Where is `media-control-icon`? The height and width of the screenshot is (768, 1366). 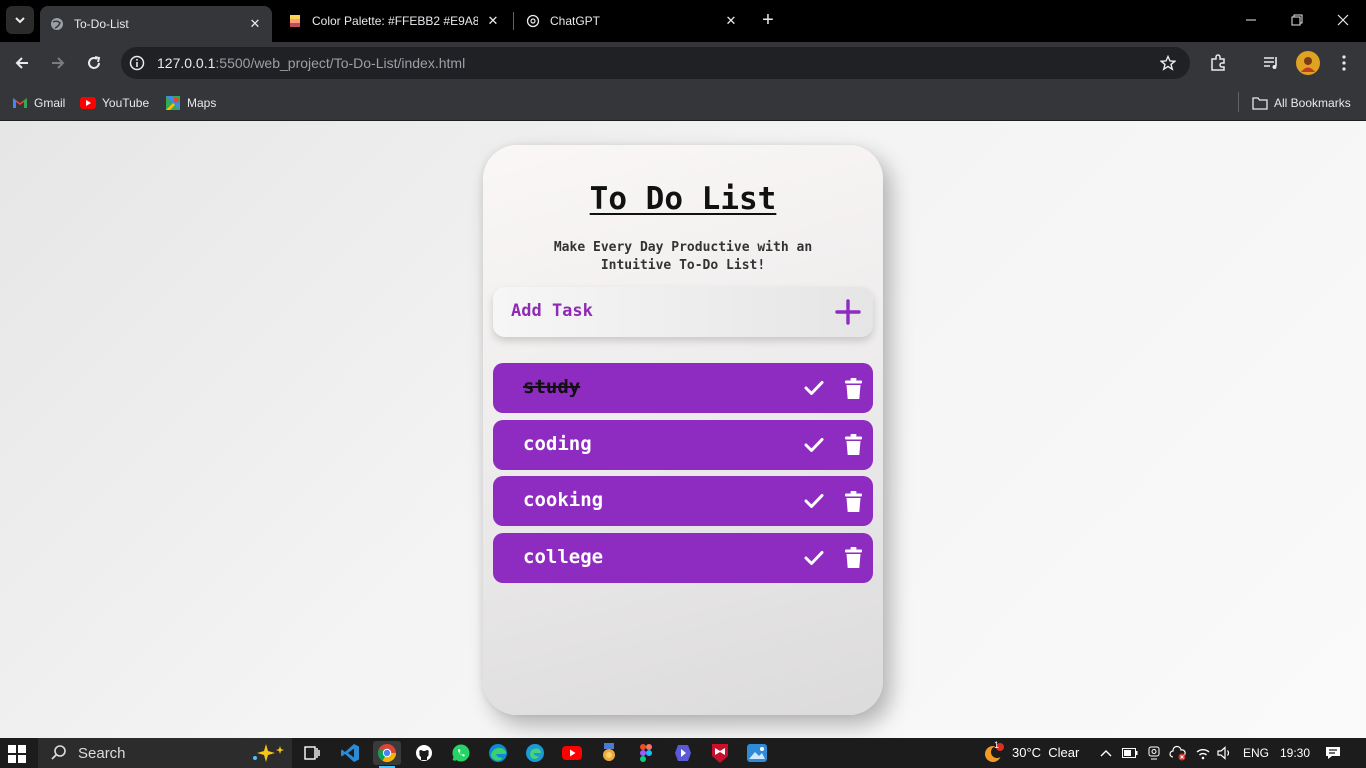 media-control-icon is located at coordinates (1271, 63).